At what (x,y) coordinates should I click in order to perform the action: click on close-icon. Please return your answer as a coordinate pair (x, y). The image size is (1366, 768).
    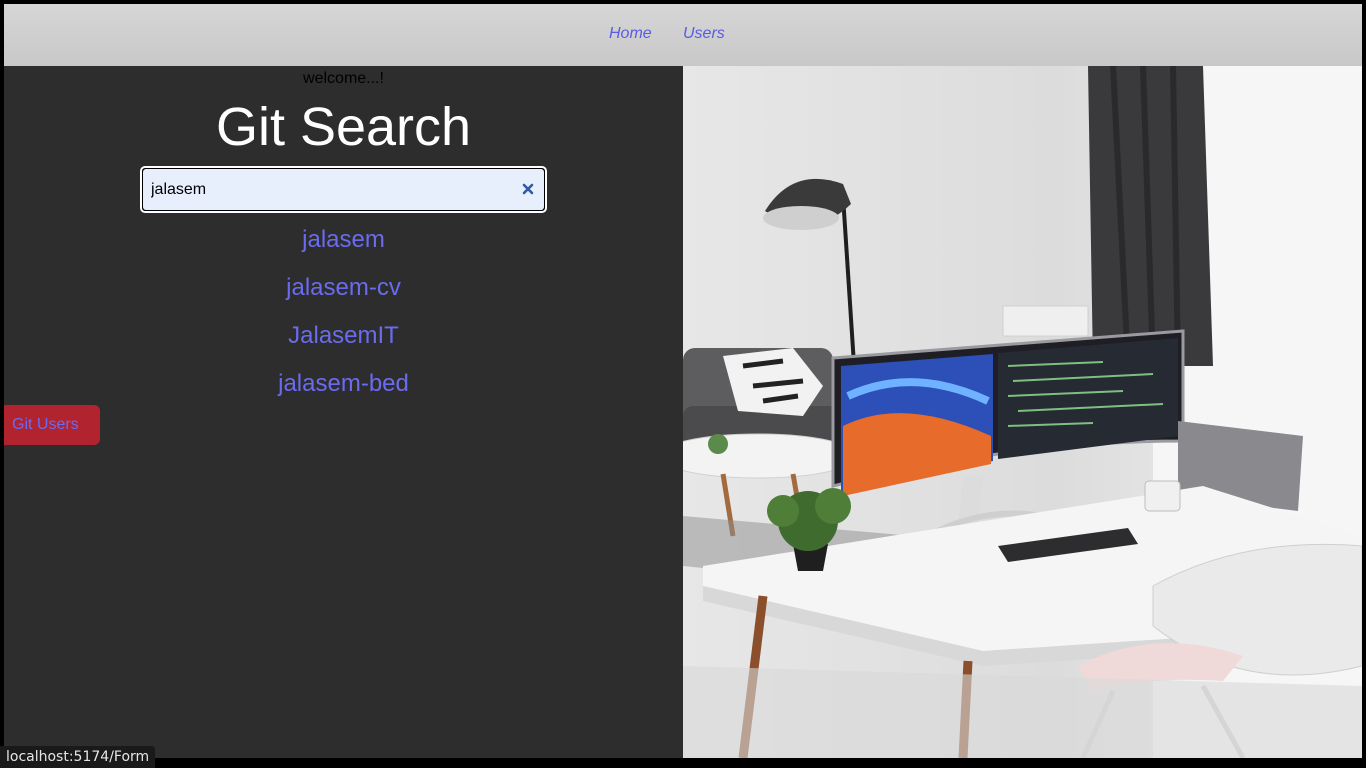
    Looking at the image, I should click on (528, 189).